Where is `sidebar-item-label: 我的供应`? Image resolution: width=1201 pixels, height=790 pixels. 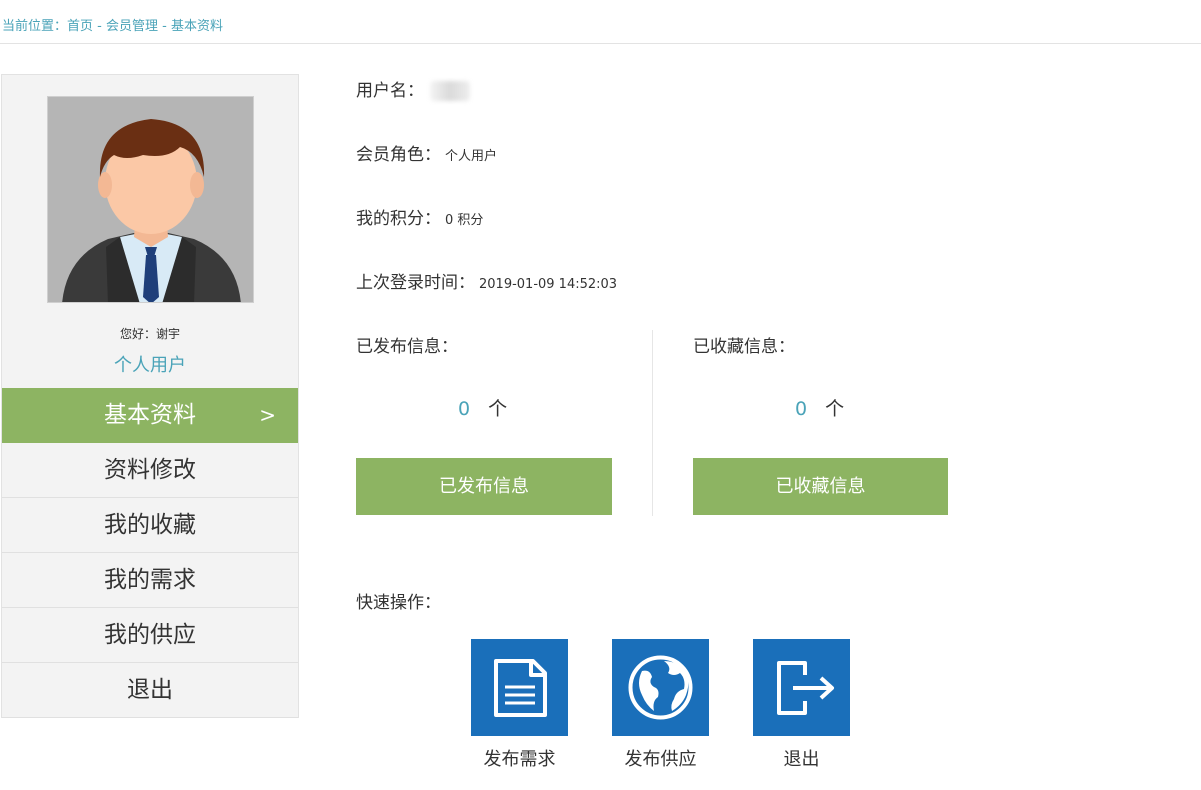 sidebar-item-label: 我的供应 is located at coordinates (150, 635).